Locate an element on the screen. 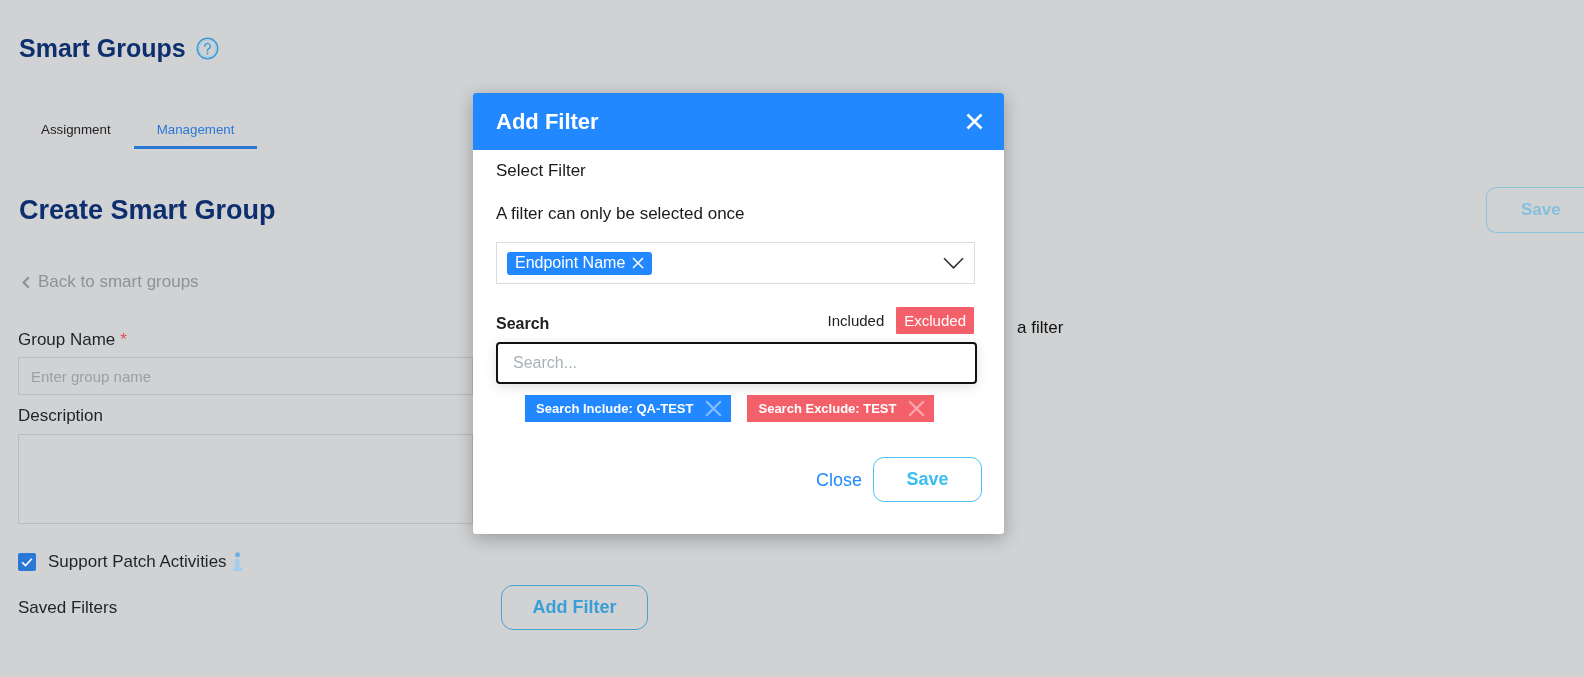 The width and height of the screenshot is (1584, 677). field-label: Select Filter is located at coordinates (541, 171).